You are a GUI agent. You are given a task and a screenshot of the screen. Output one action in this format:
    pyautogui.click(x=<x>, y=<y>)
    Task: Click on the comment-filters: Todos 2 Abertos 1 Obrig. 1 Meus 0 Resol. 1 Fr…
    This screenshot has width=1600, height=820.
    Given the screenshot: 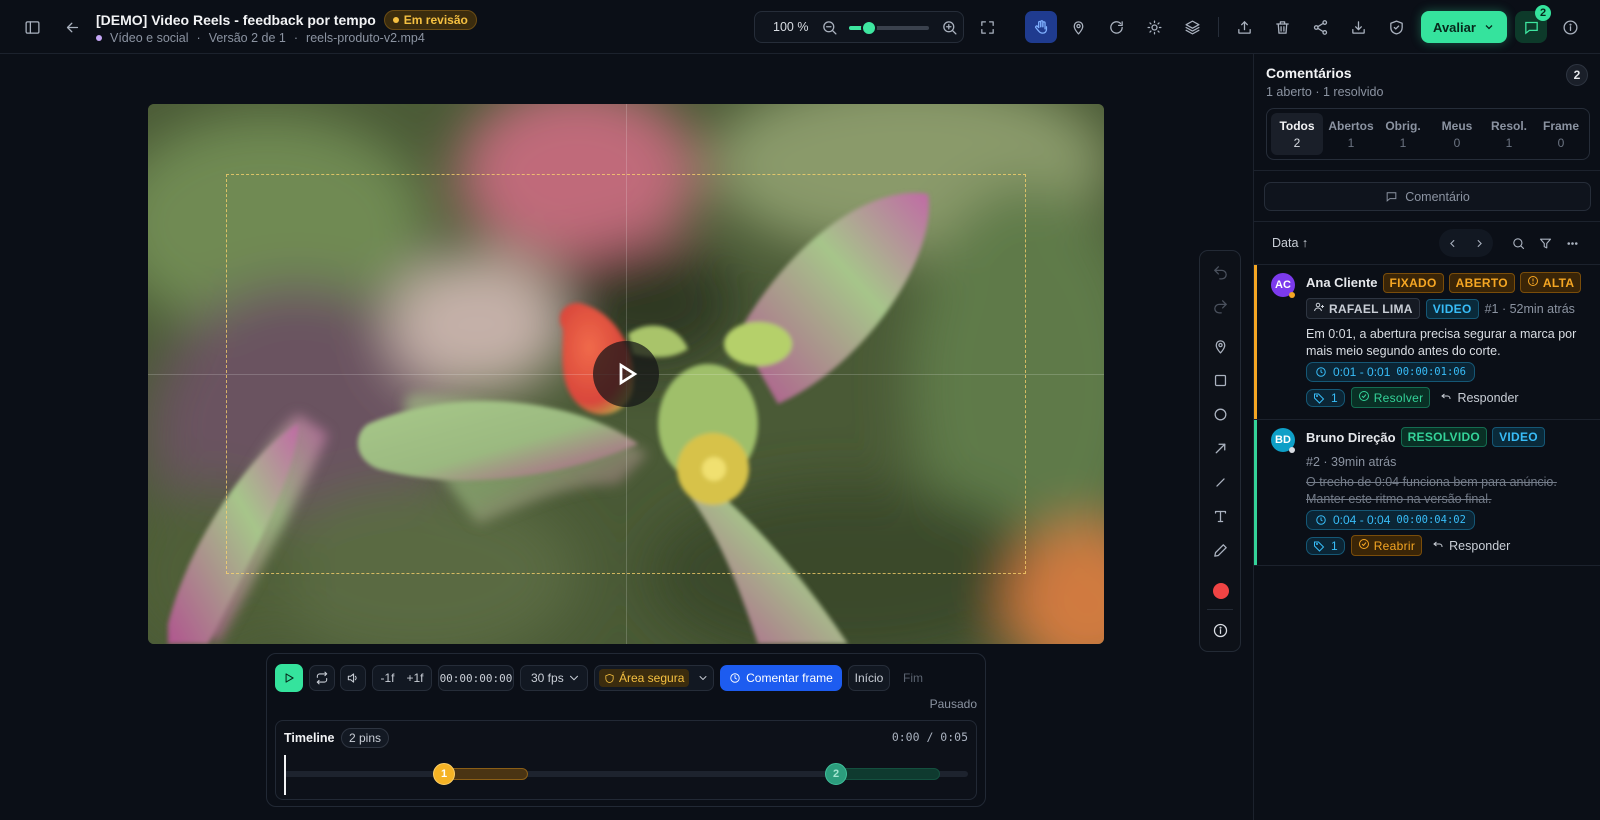 What is the action you would take?
    pyautogui.click(x=1428, y=134)
    